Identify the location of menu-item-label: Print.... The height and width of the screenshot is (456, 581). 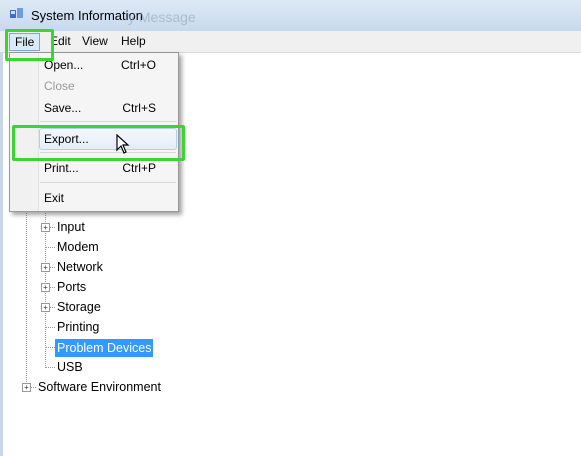
(61, 168).